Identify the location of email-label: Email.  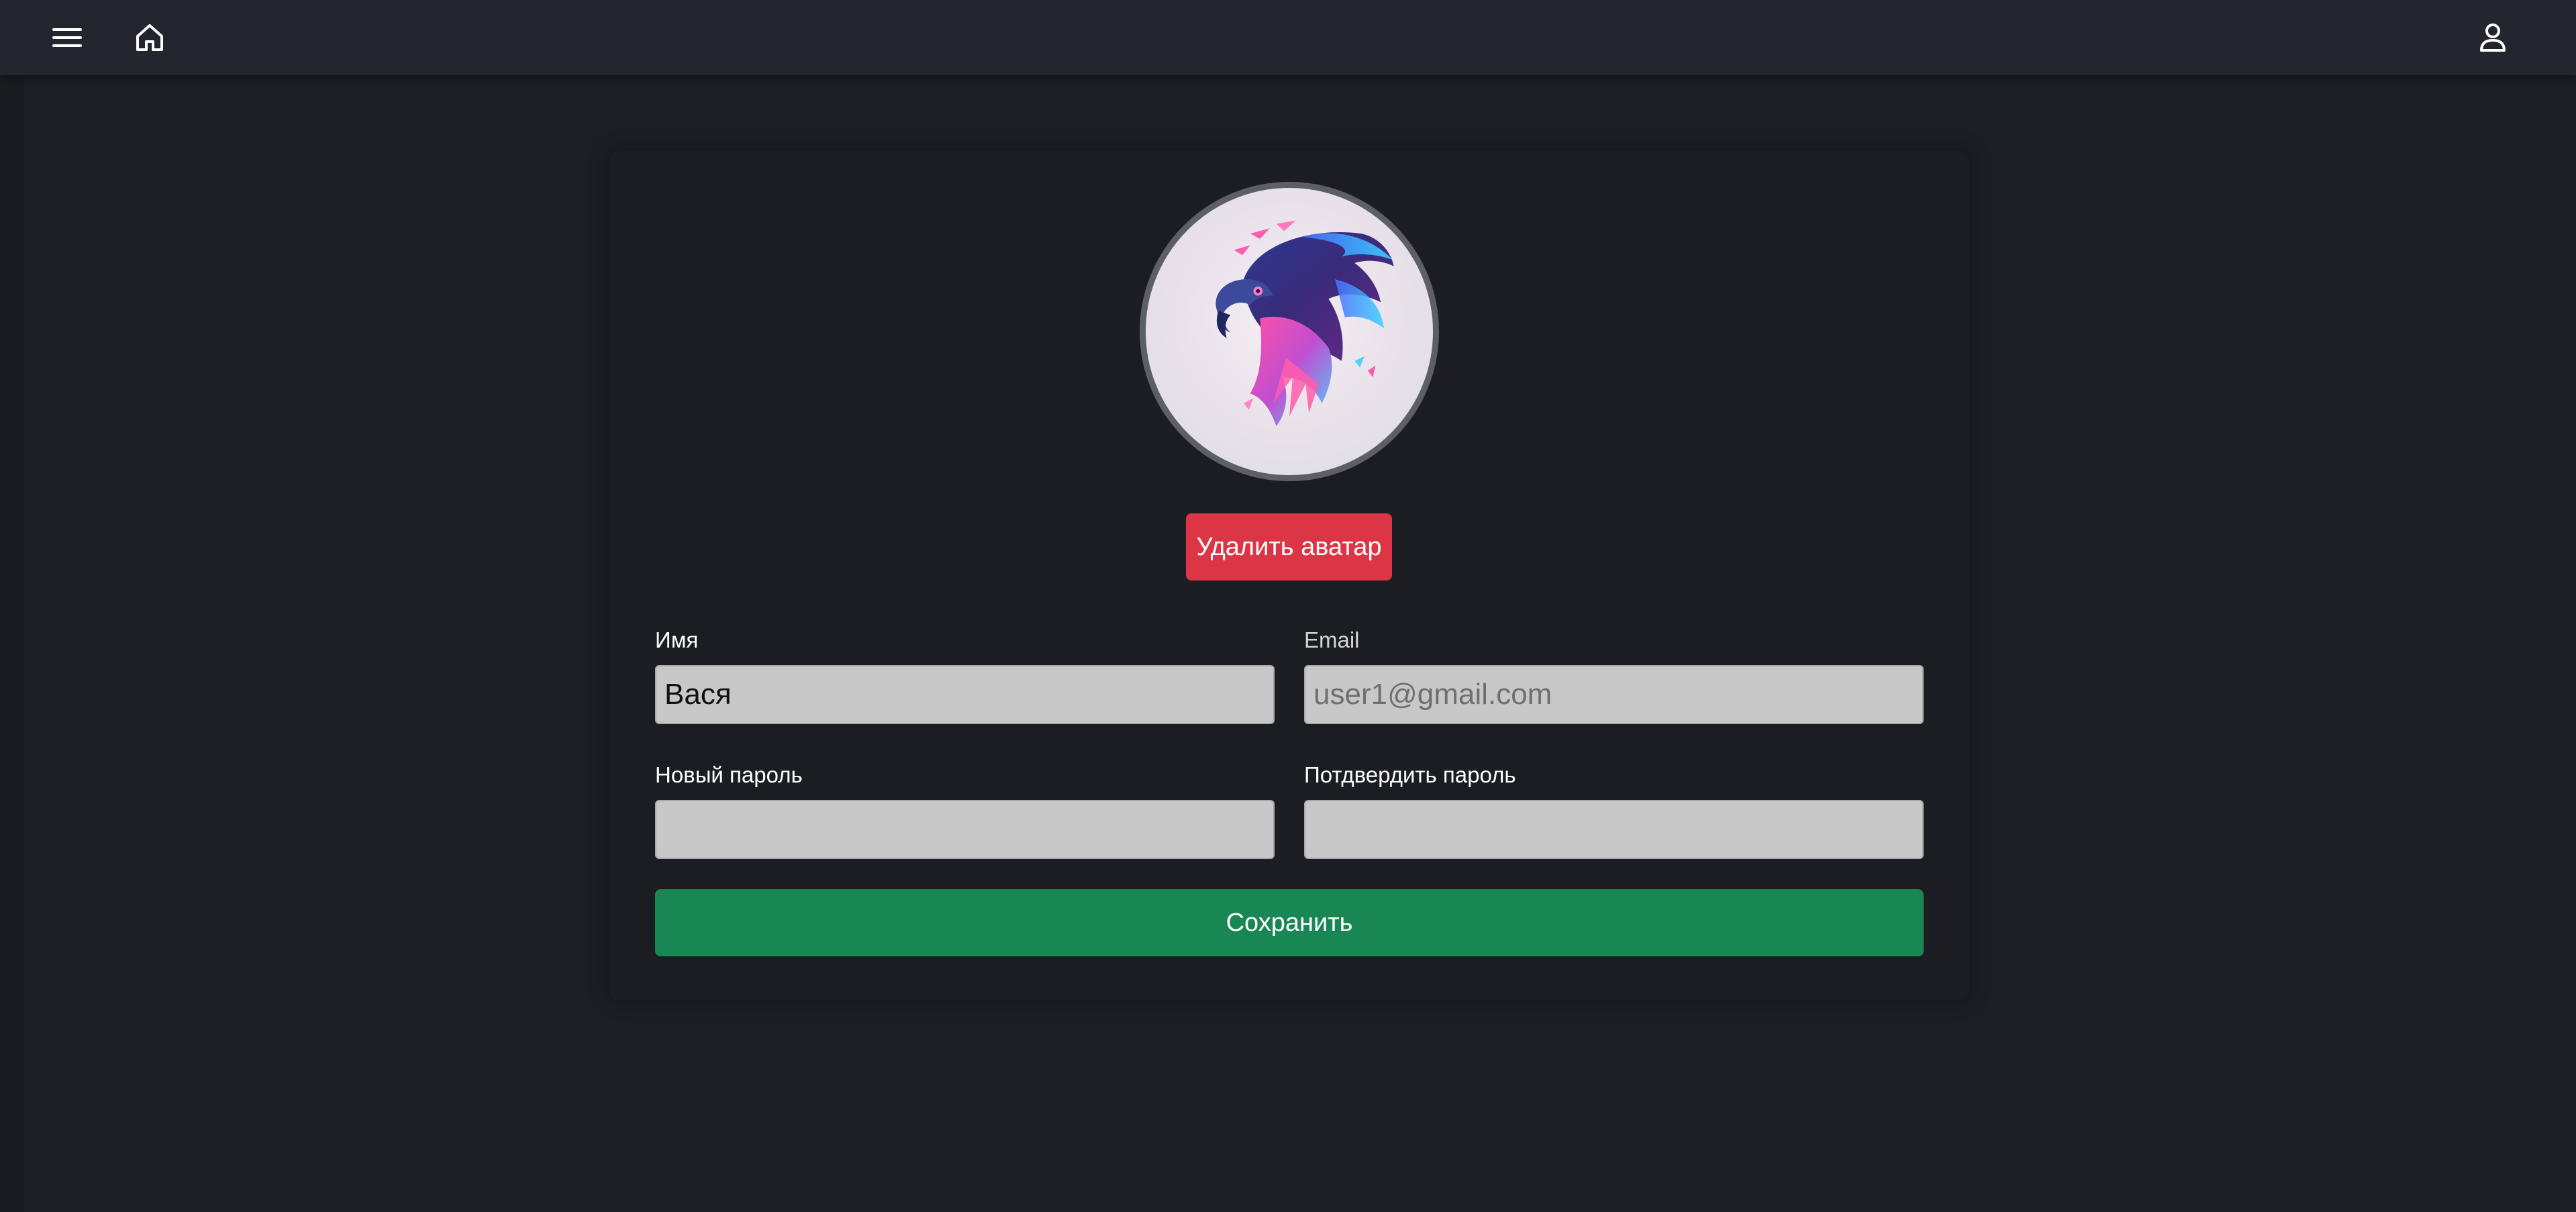
(1332, 639).